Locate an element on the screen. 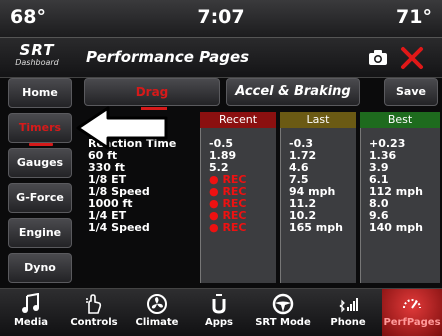 The image size is (442, 336). status-bar: 68° 7:07 71° is located at coordinates (221, 19).